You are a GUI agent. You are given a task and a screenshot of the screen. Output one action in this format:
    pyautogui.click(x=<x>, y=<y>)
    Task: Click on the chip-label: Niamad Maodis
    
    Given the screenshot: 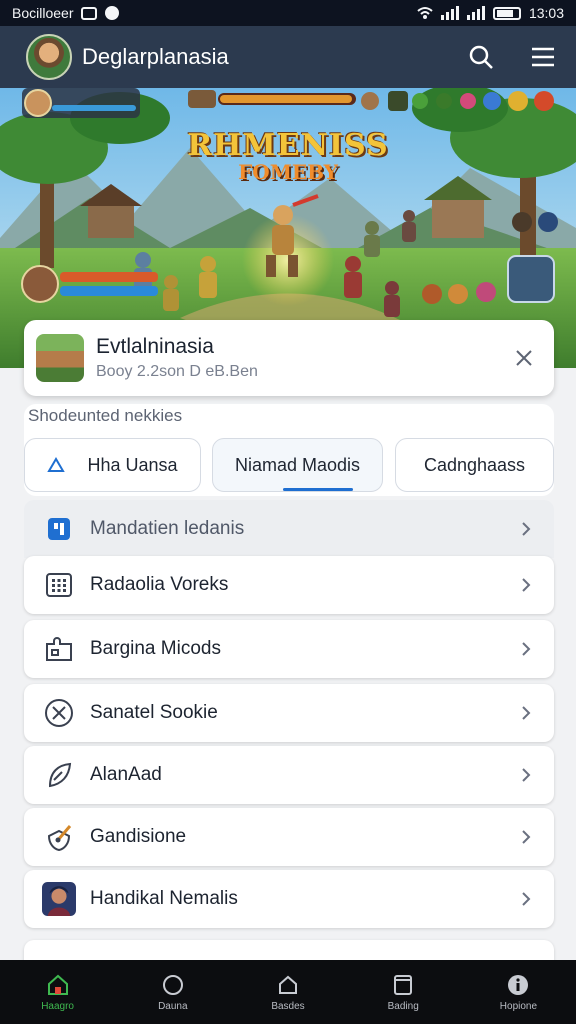 What is the action you would take?
    pyautogui.click(x=297, y=464)
    